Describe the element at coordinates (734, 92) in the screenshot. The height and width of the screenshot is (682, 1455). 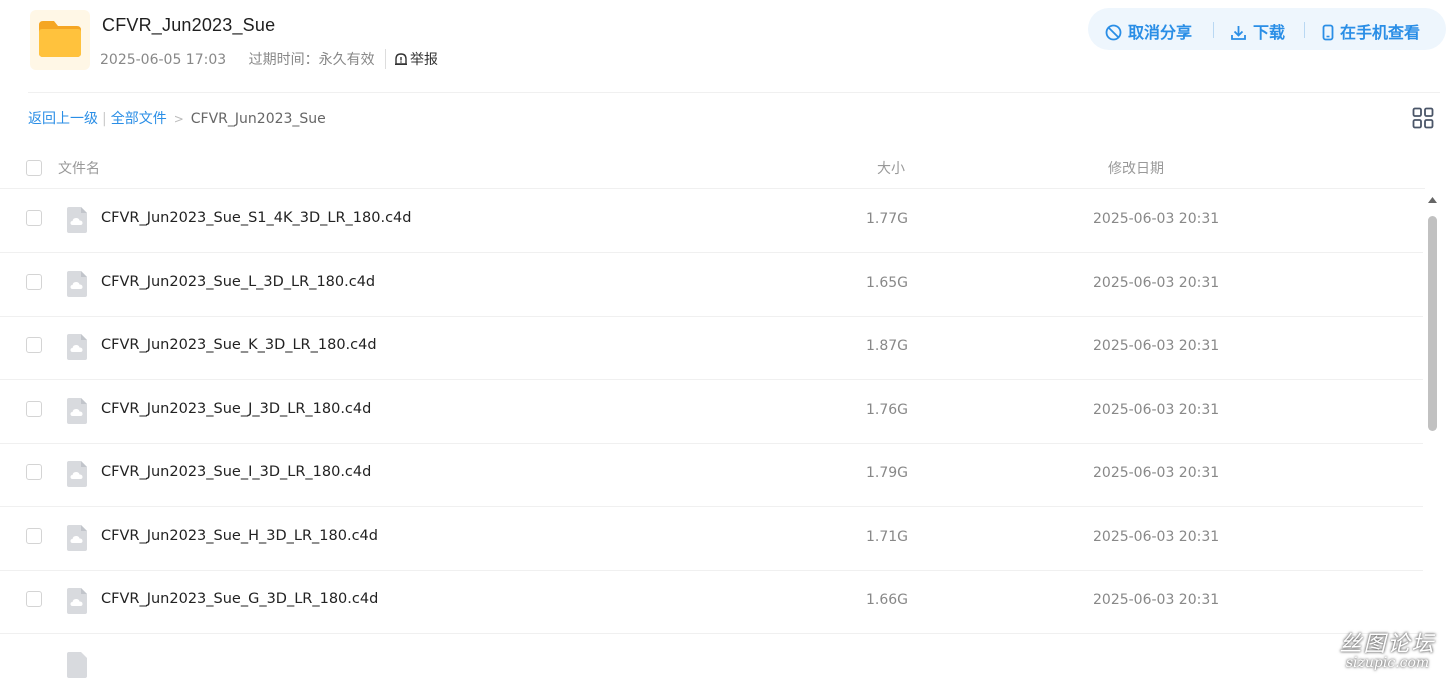
I see `header-divider` at that location.